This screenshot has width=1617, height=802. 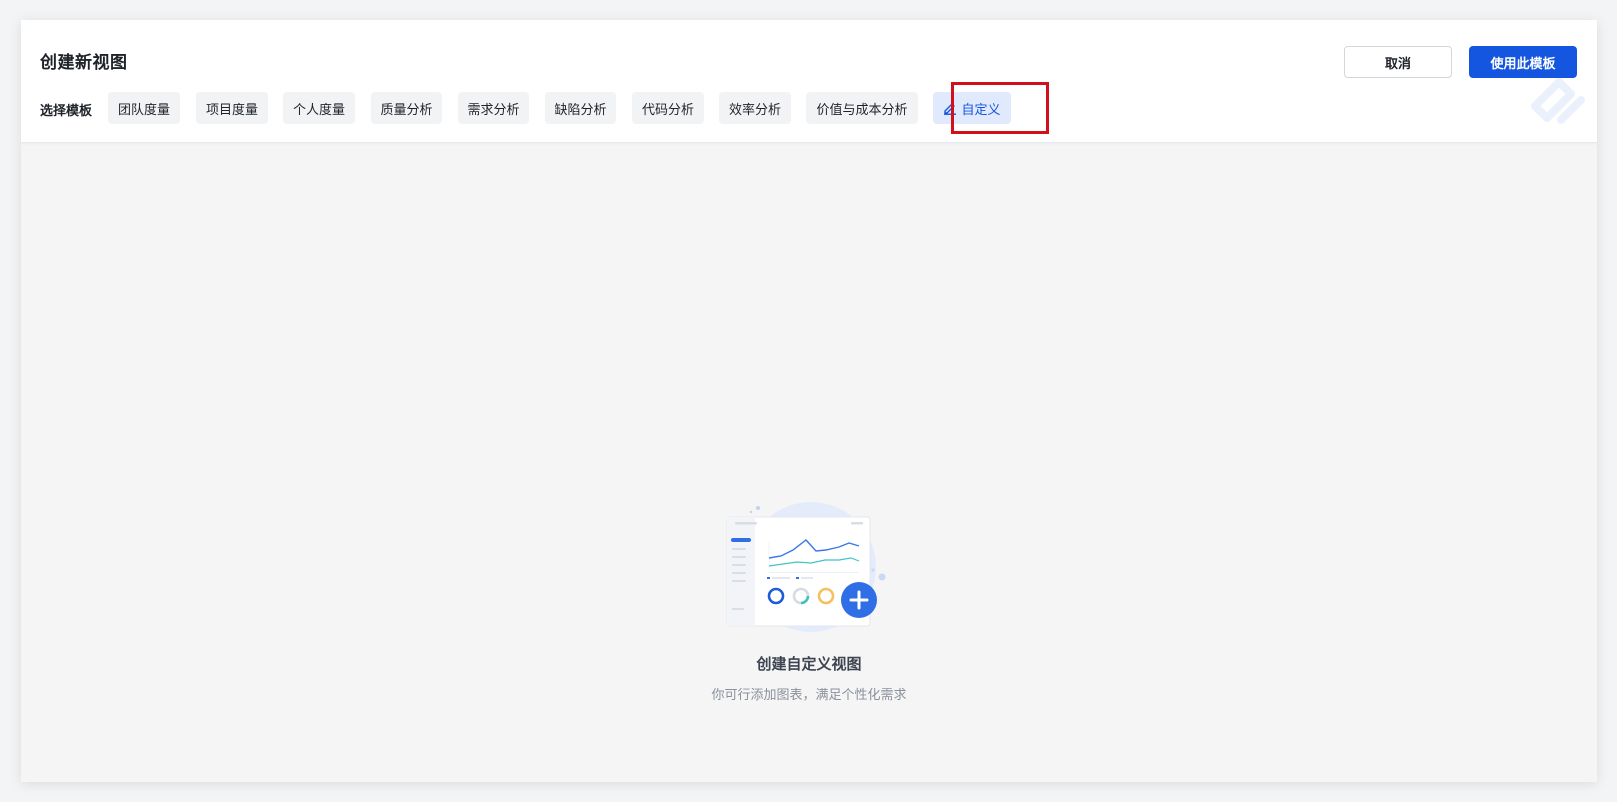 I want to click on tab-label: 个人度量, so click(x=319, y=110).